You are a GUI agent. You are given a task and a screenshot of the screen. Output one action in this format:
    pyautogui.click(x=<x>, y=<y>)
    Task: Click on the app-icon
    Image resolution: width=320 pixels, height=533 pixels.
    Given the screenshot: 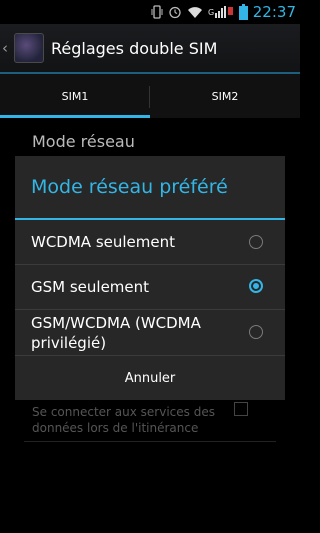 What is the action you would take?
    pyautogui.click(x=29, y=48)
    